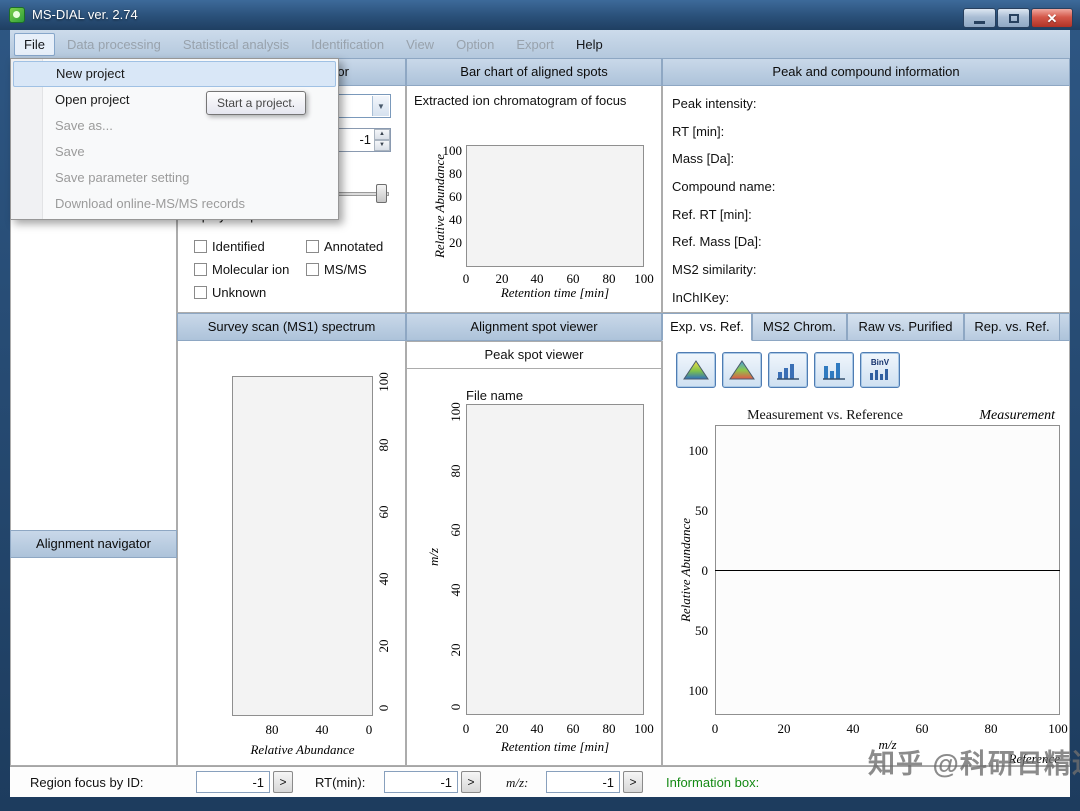  Describe the element at coordinates (799, 327) in the screenshot. I see `tab-ms2-chrom: MS2 Chrom.` at that location.